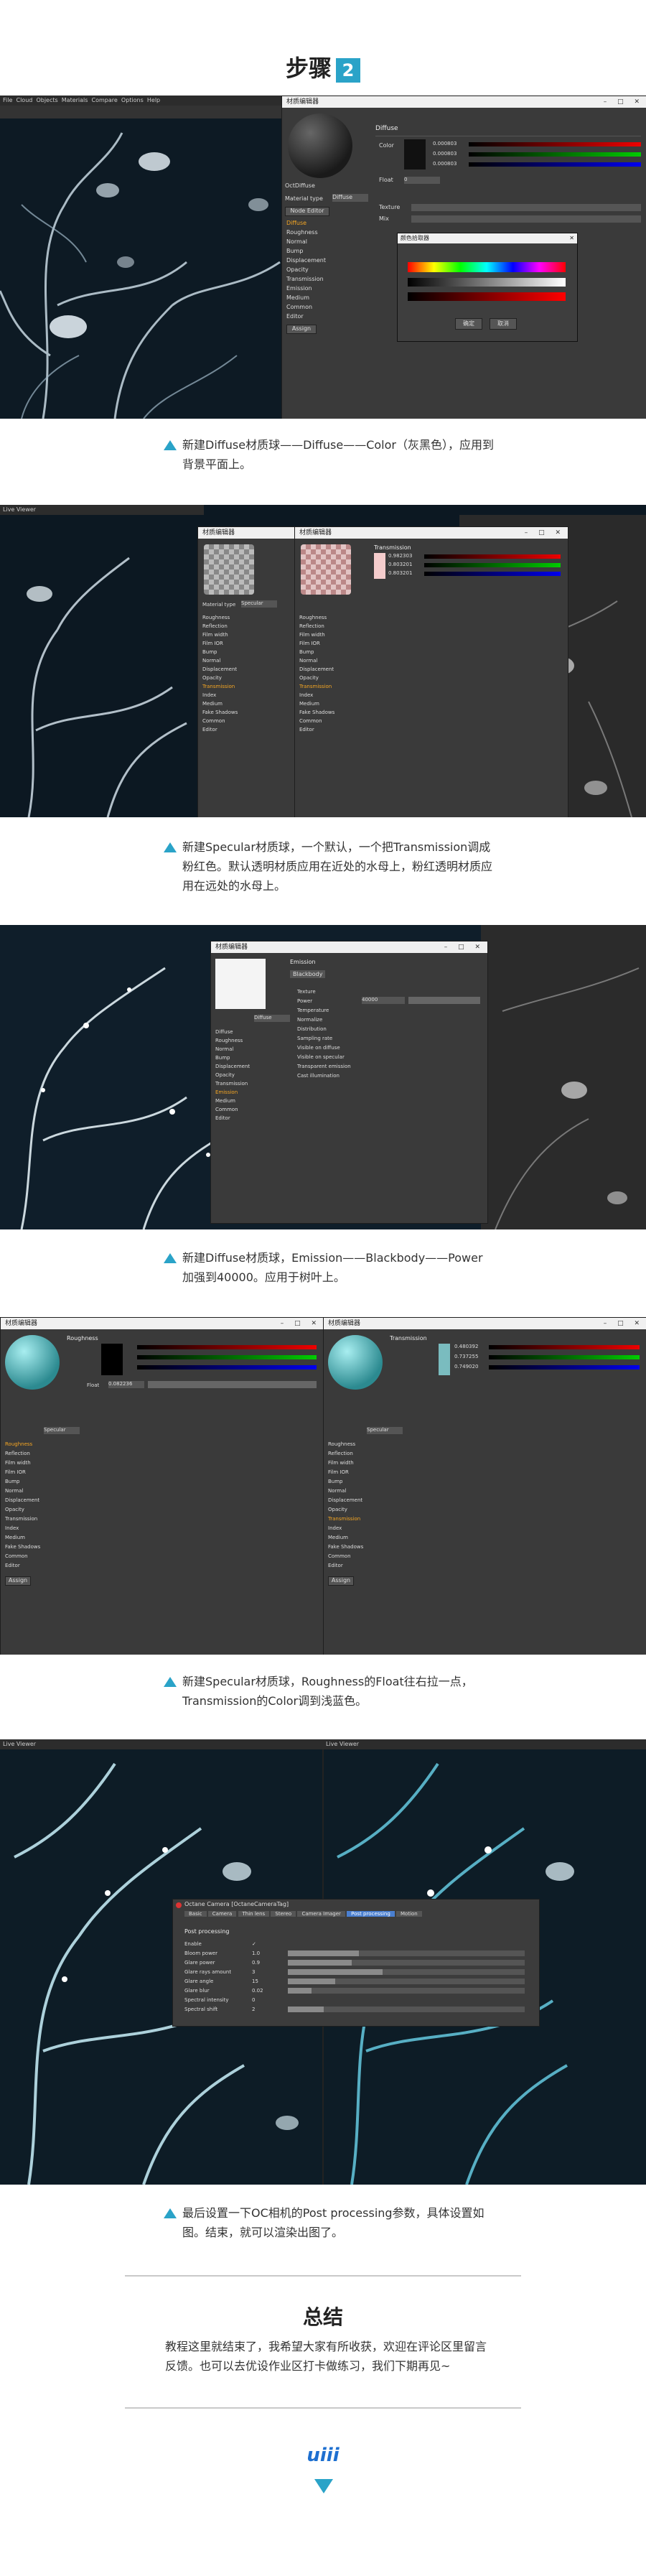  What do you see at coordinates (196, 1914) in the screenshot?
I see `tab-basic: Basic` at bounding box center [196, 1914].